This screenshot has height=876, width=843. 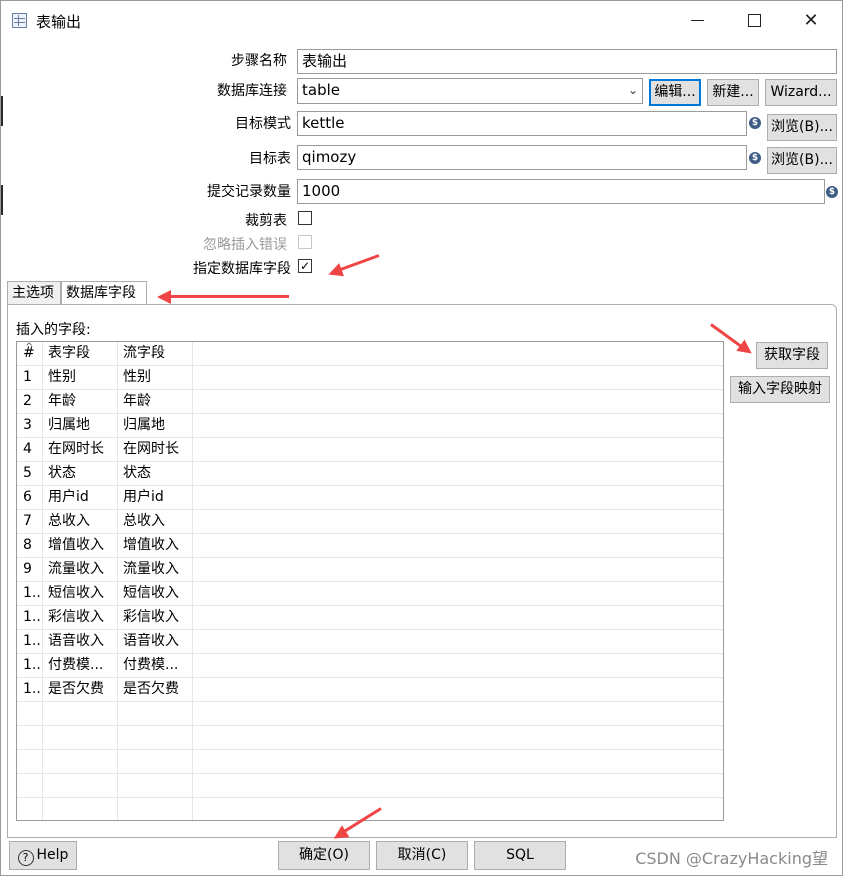 What do you see at coordinates (567, 61) in the screenshot?
I see `step-name-input: 表输出` at bounding box center [567, 61].